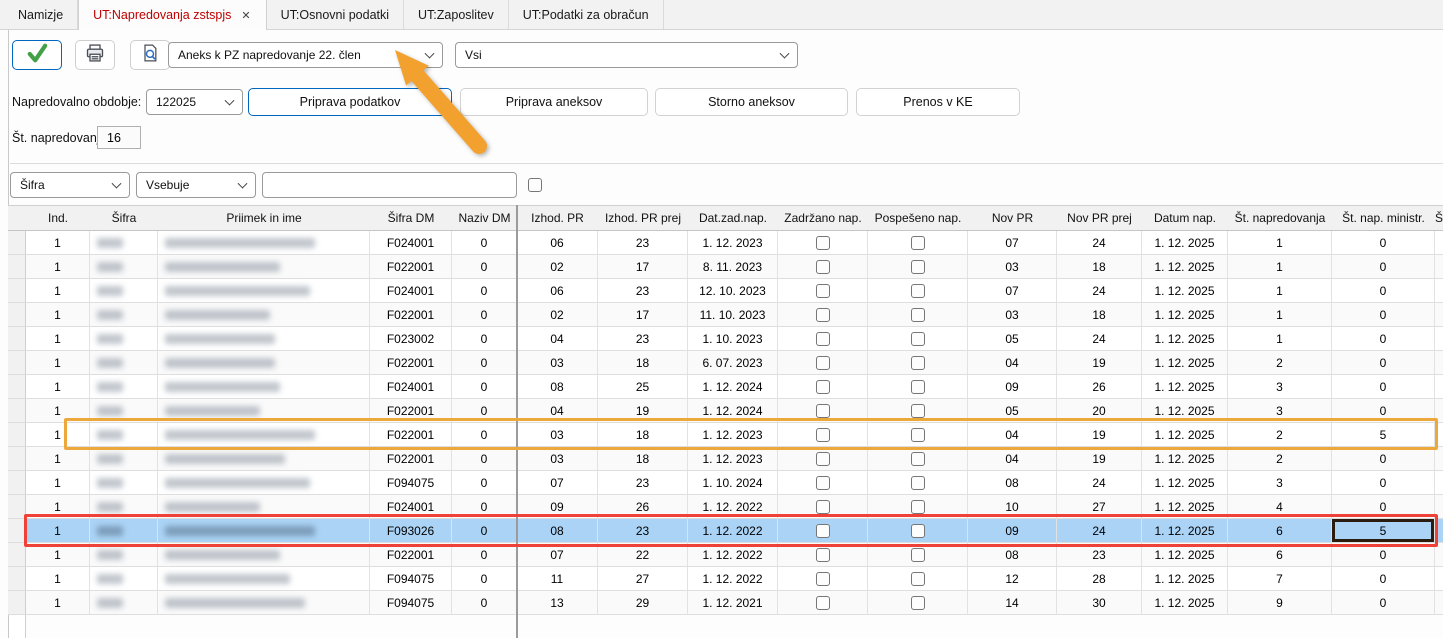 Image resolution: width=1443 pixels, height=638 pixels. What do you see at coordinates (733, 243) in the screenshot?
I see `cell-dat_zad_nap: 1. 12. 2023` at bounding box center [733, 243].